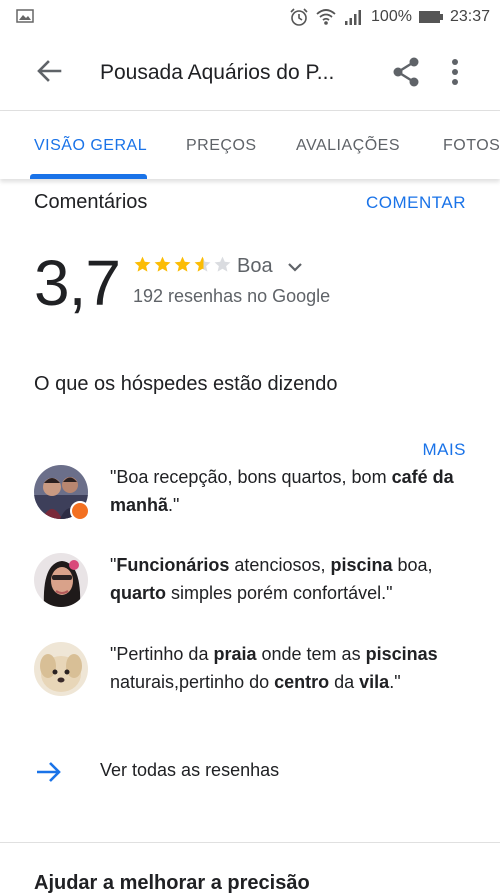 The image size is (500, 895). I want to click on snippet-text: "Pertinho da, so click(162, 654).